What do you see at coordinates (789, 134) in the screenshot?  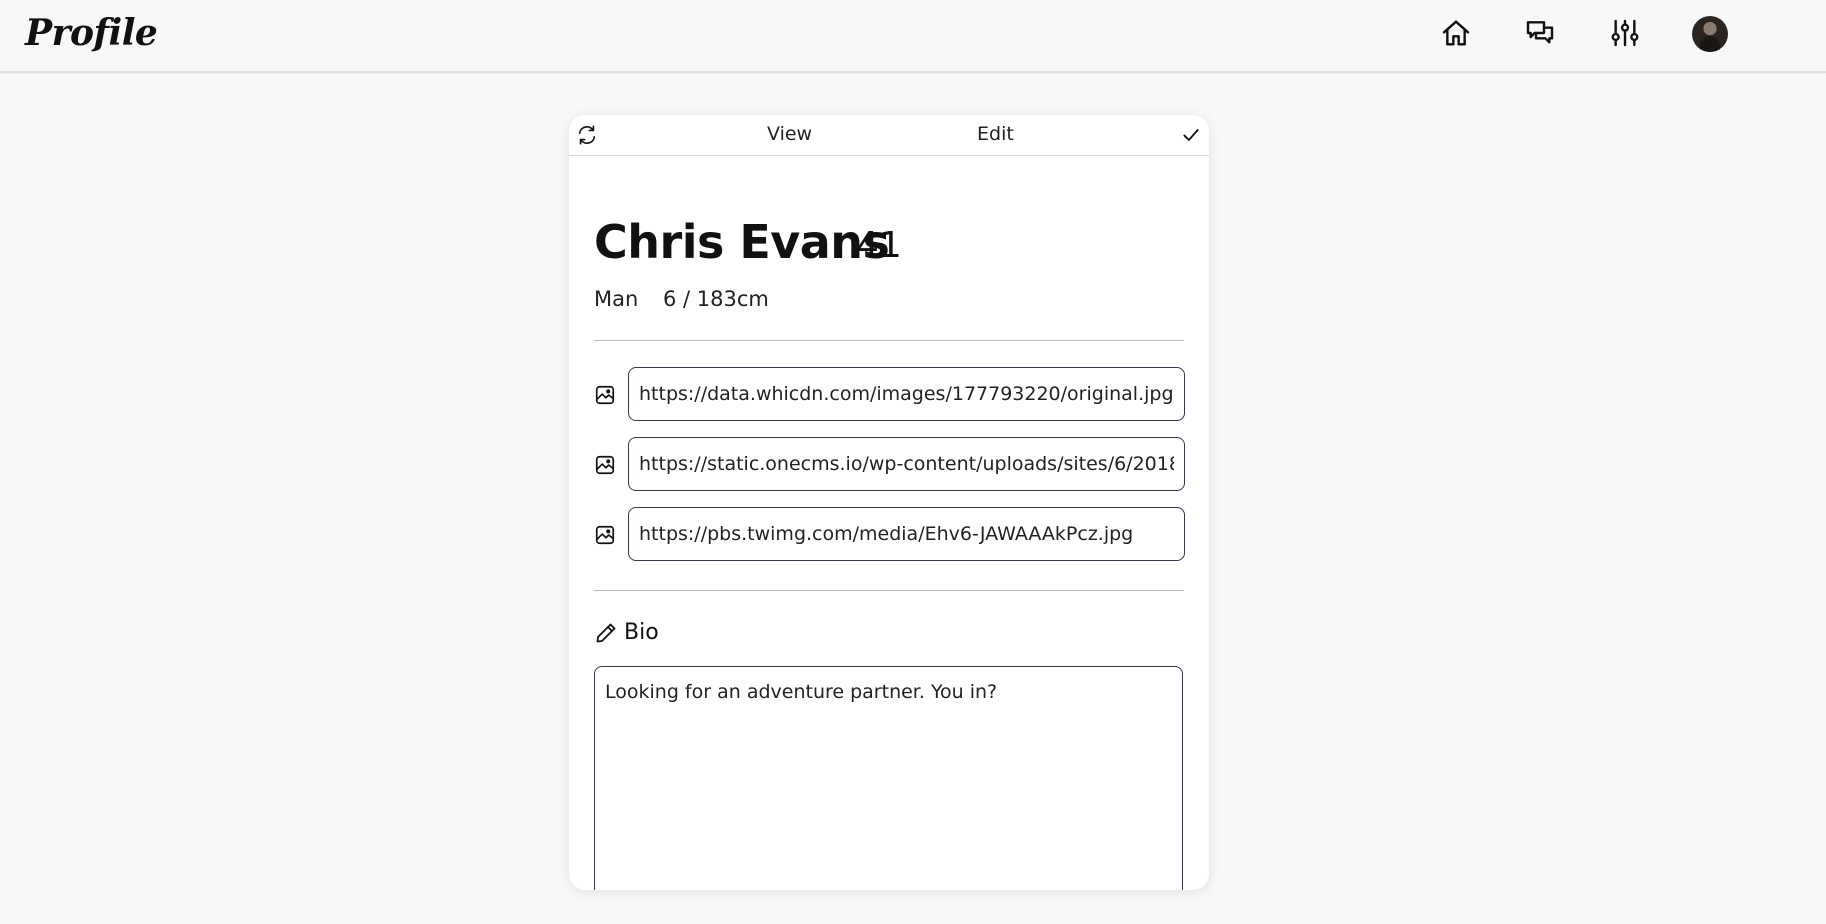 I see `tab-view: View` at bounding box center [789, 134].